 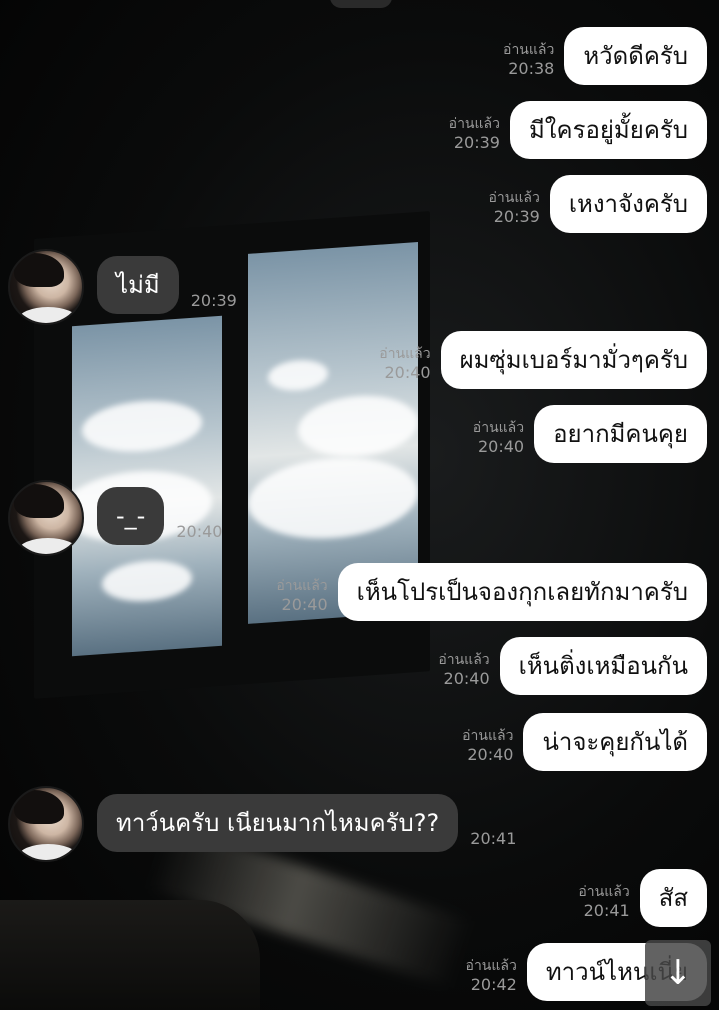 I want to click on scroll-to-bottom-button: ↓, so click(x=678, y=973).